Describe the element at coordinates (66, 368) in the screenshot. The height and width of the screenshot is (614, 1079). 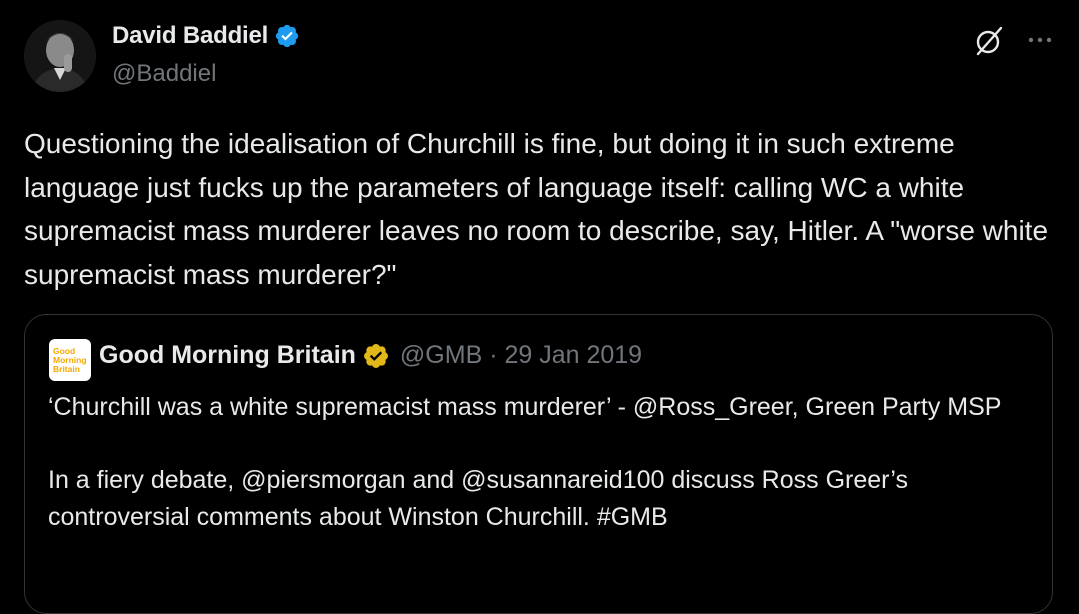
I see `gmb-logo-line: Britain` at that location.